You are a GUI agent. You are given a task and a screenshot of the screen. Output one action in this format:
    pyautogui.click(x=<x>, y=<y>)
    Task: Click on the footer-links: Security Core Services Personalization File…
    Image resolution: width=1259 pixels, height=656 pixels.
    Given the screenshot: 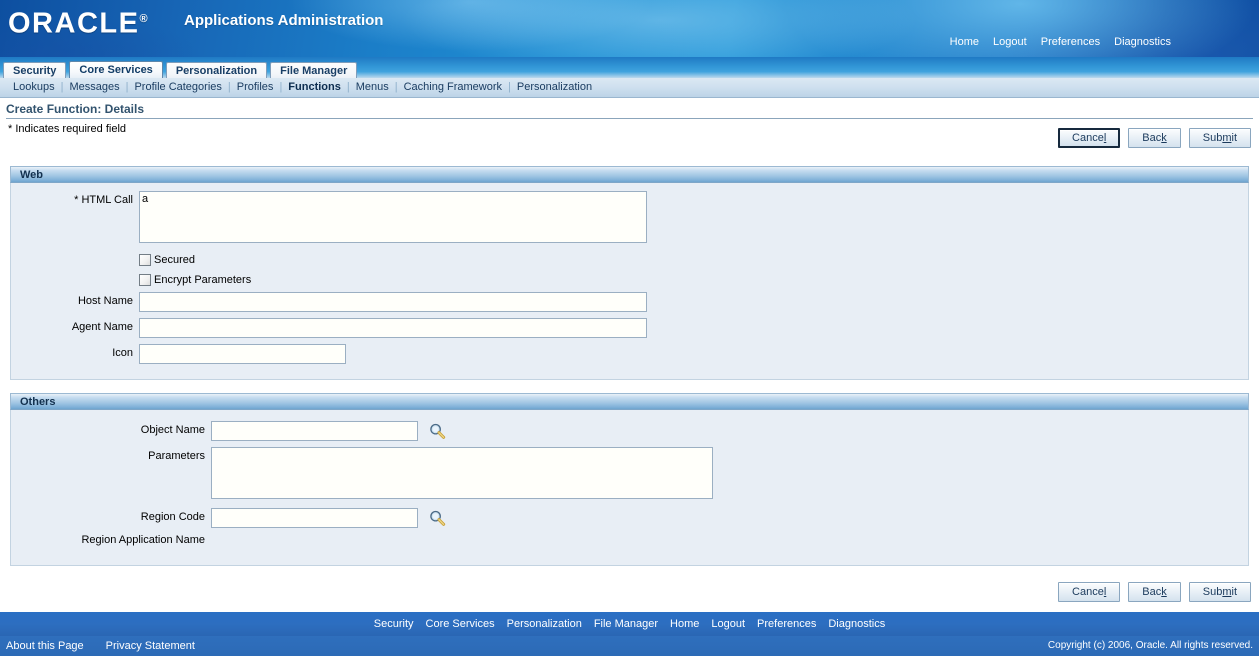 What is the action you would take?
    pyautogui.click(x=629, y=624)
    